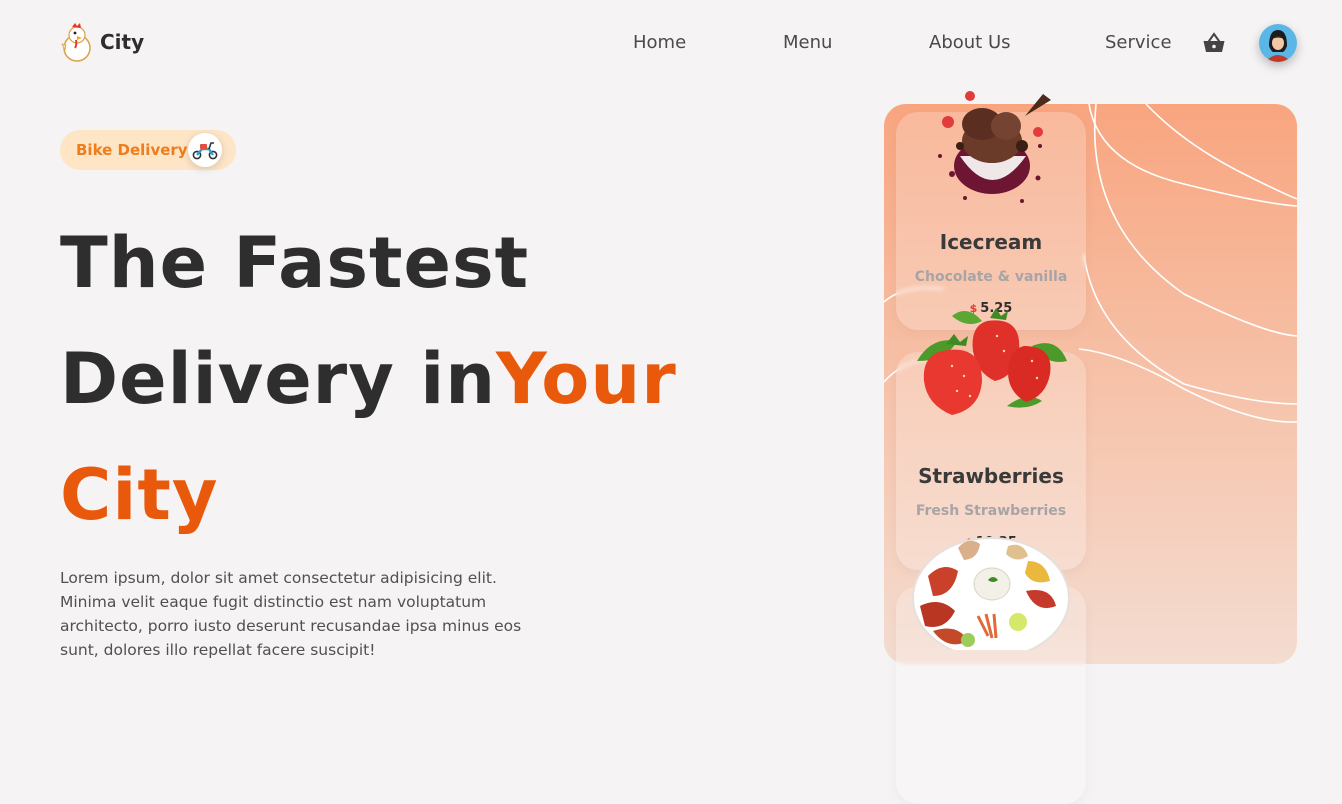 This screenshot has height=804, width=1342. What do you see at coordinates (659, 42) in the screenshot?
I see `nav-home: Home` at bounding box center [659, 42].